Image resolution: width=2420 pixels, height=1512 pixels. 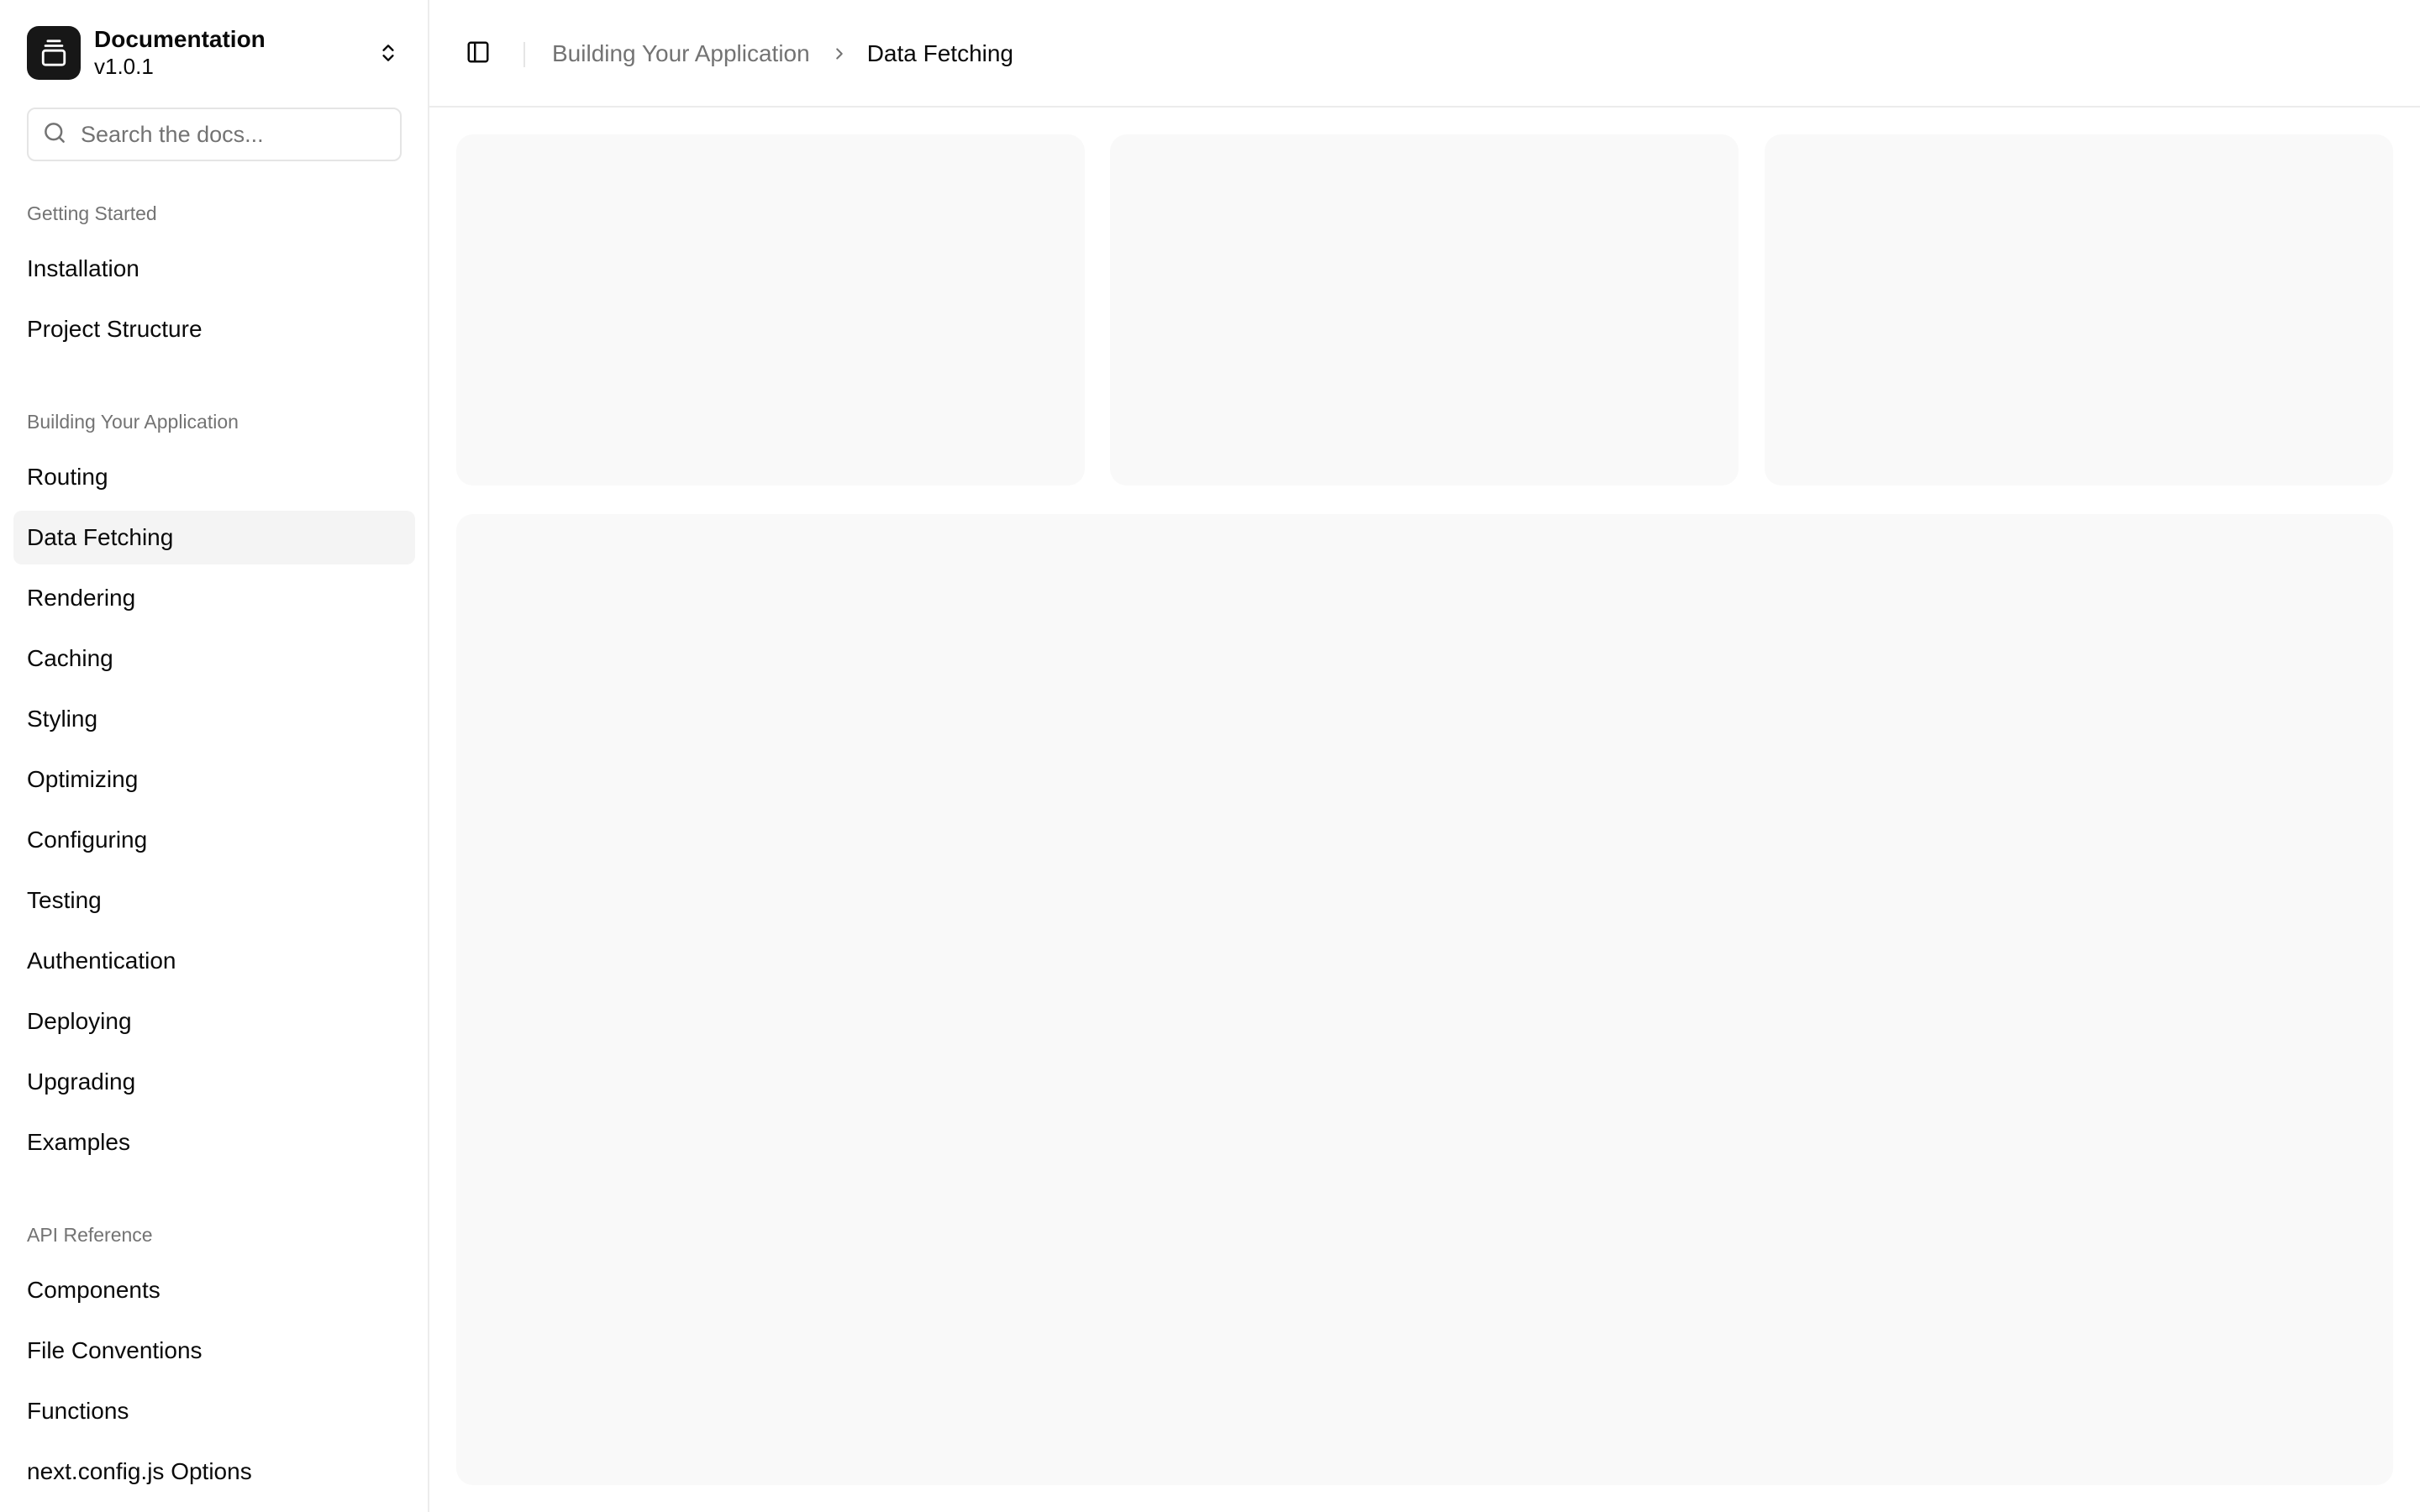 What do you see at coordinates (214, 779) in the screenshot?
I see `sidebar-item-optimizing: Optimizing` at bounding box center [214, 779].